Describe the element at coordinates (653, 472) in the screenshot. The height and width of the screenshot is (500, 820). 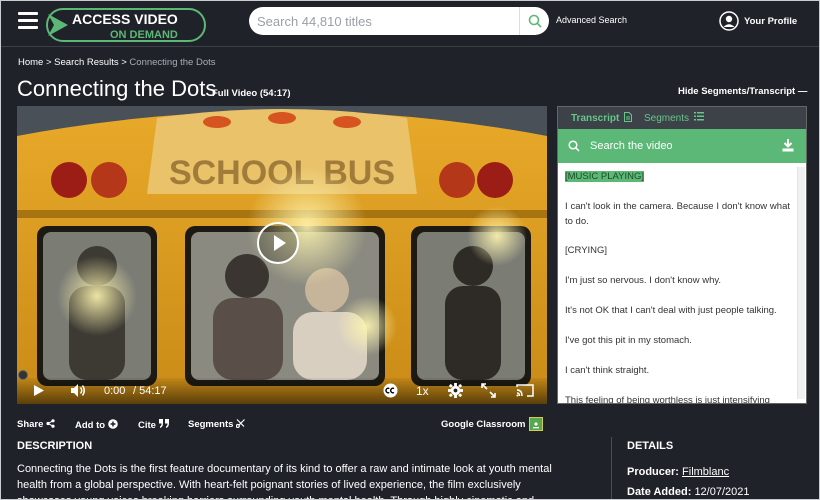
I see `detail-label: Producer:` at that location.